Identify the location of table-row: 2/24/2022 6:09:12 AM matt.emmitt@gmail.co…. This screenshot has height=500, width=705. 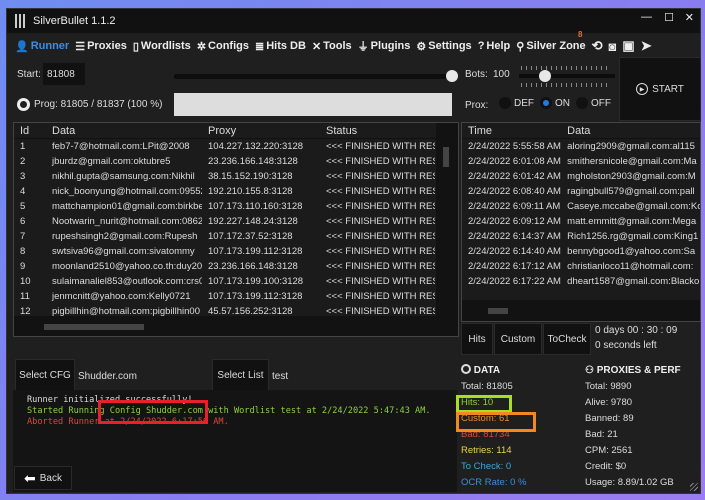
(581, 221).